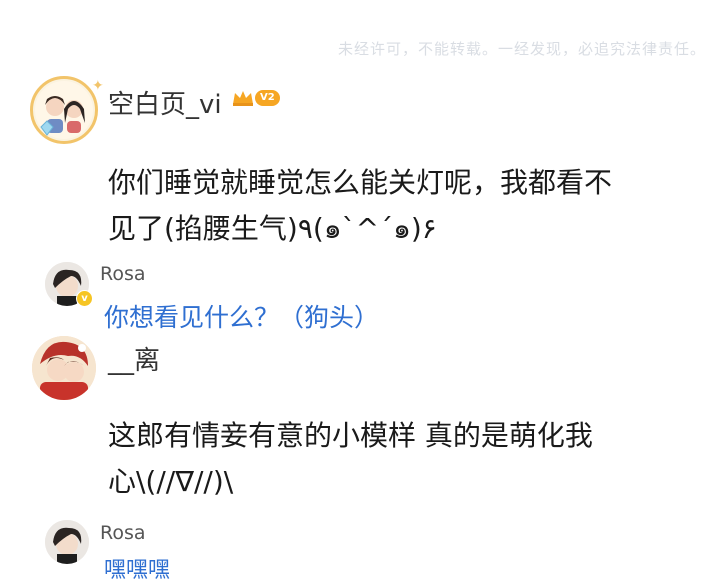  What do you see at coordinates (137, 570) in the screenshot?
I see `reply-text: 嘿嘿嘿` at bounding box center [137, 570].